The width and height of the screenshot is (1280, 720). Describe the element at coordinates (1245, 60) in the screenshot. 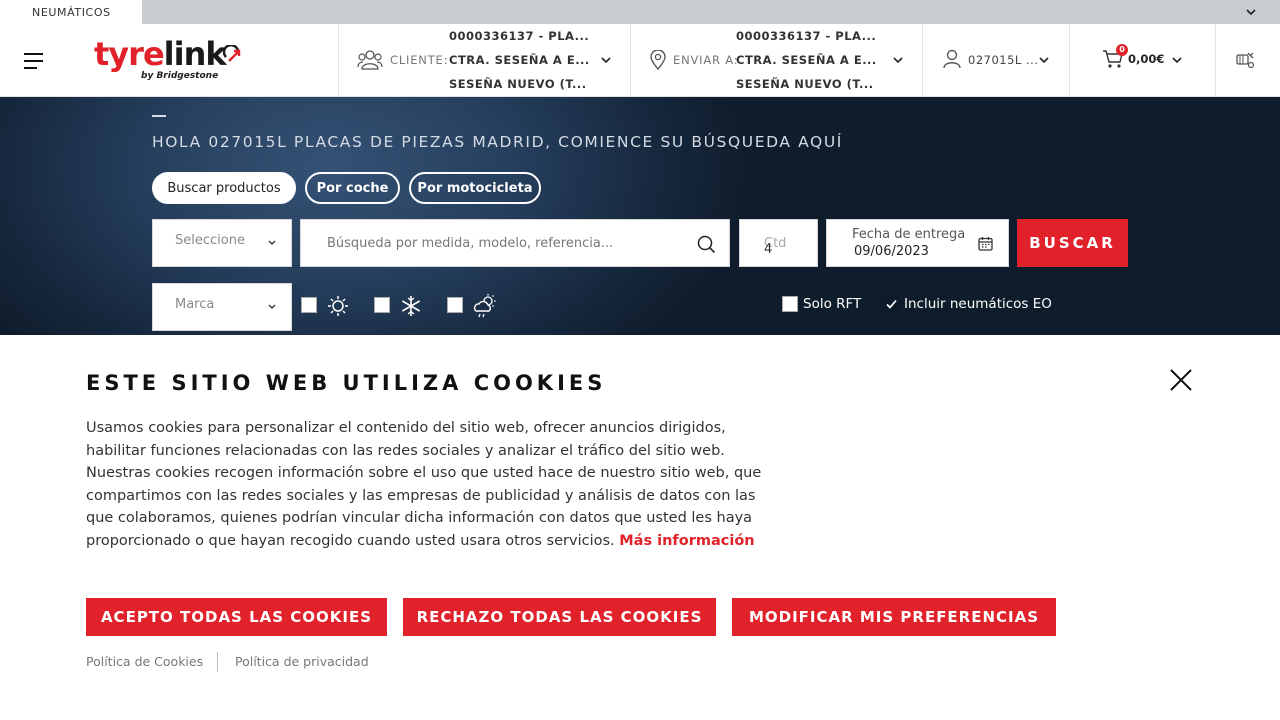

I see `tyre-change-icon` at that location.